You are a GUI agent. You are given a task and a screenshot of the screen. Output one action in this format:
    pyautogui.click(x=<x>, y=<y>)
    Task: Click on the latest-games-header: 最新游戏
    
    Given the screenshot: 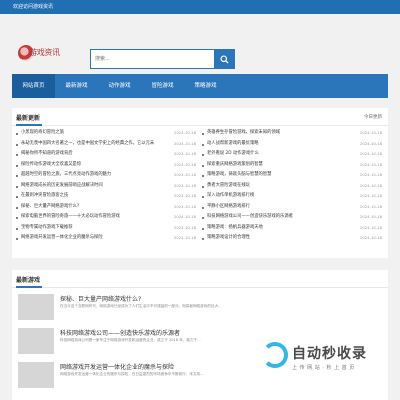 What is the action you would take?
    pyautogui.click(x=200, y=279)
    